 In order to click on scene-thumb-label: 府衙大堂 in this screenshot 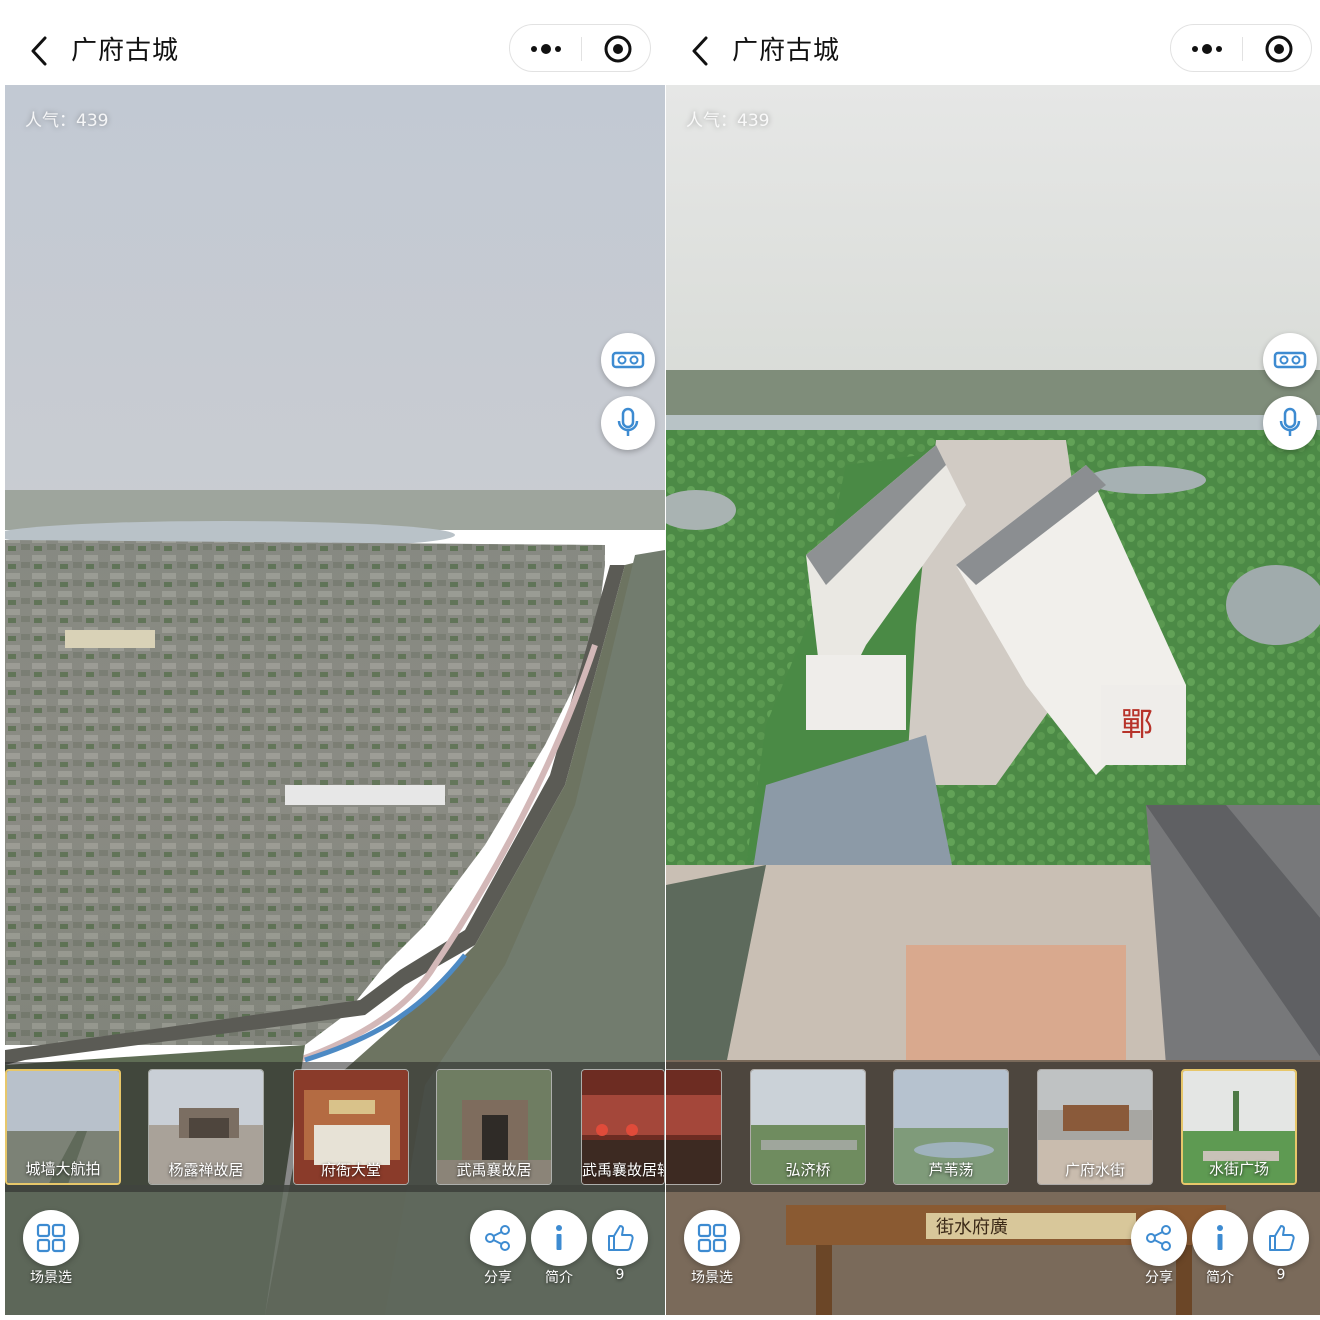, I will do `click(350, 1170)`.